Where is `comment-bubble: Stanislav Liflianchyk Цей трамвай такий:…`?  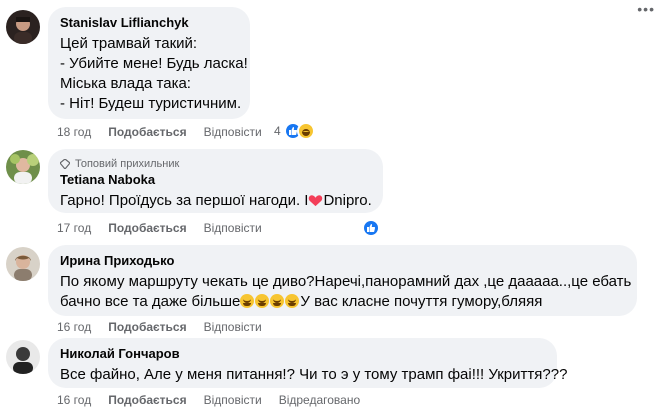 comment-bubble: Stanislav Liflianchyk Цей трамвай такий:… is located at coordinates (149, 63).